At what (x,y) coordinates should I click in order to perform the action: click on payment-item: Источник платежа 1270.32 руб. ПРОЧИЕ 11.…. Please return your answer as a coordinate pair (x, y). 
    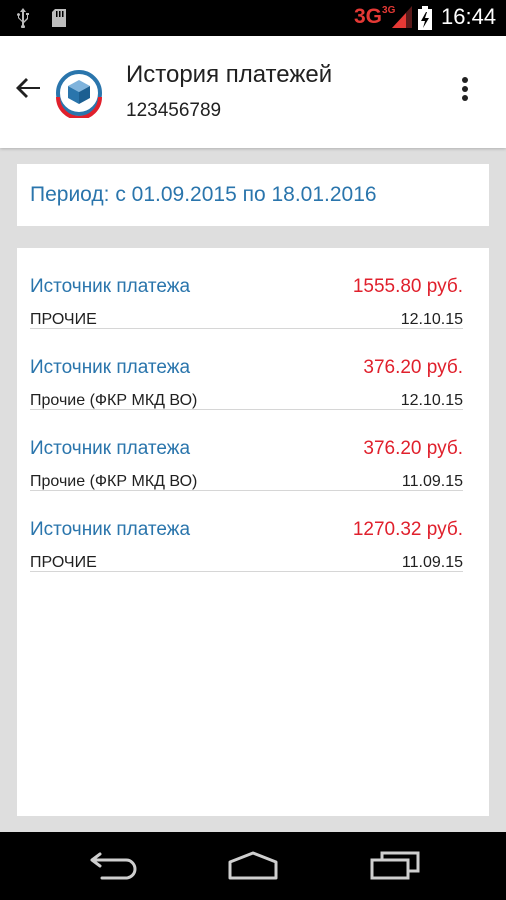
    Looking at the image, I should click on (246, 531).